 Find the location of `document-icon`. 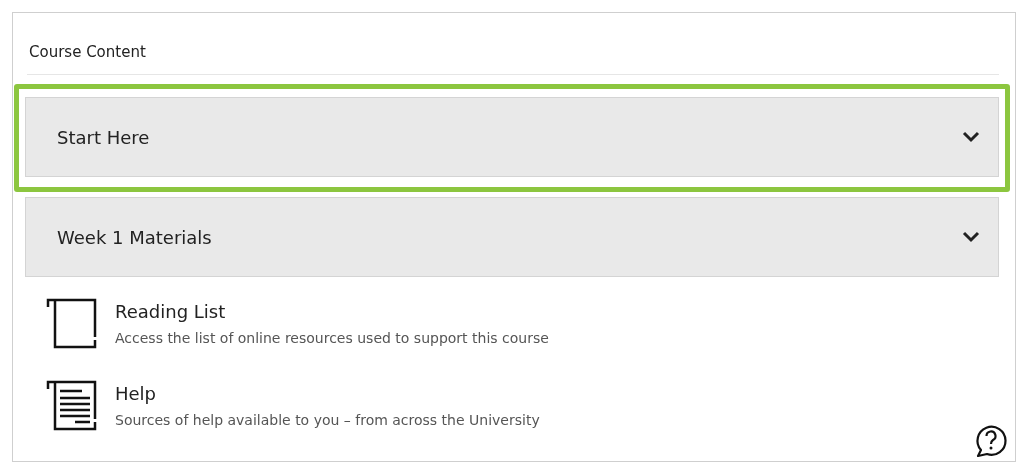

document-icon is located at coordinates (71, 405).